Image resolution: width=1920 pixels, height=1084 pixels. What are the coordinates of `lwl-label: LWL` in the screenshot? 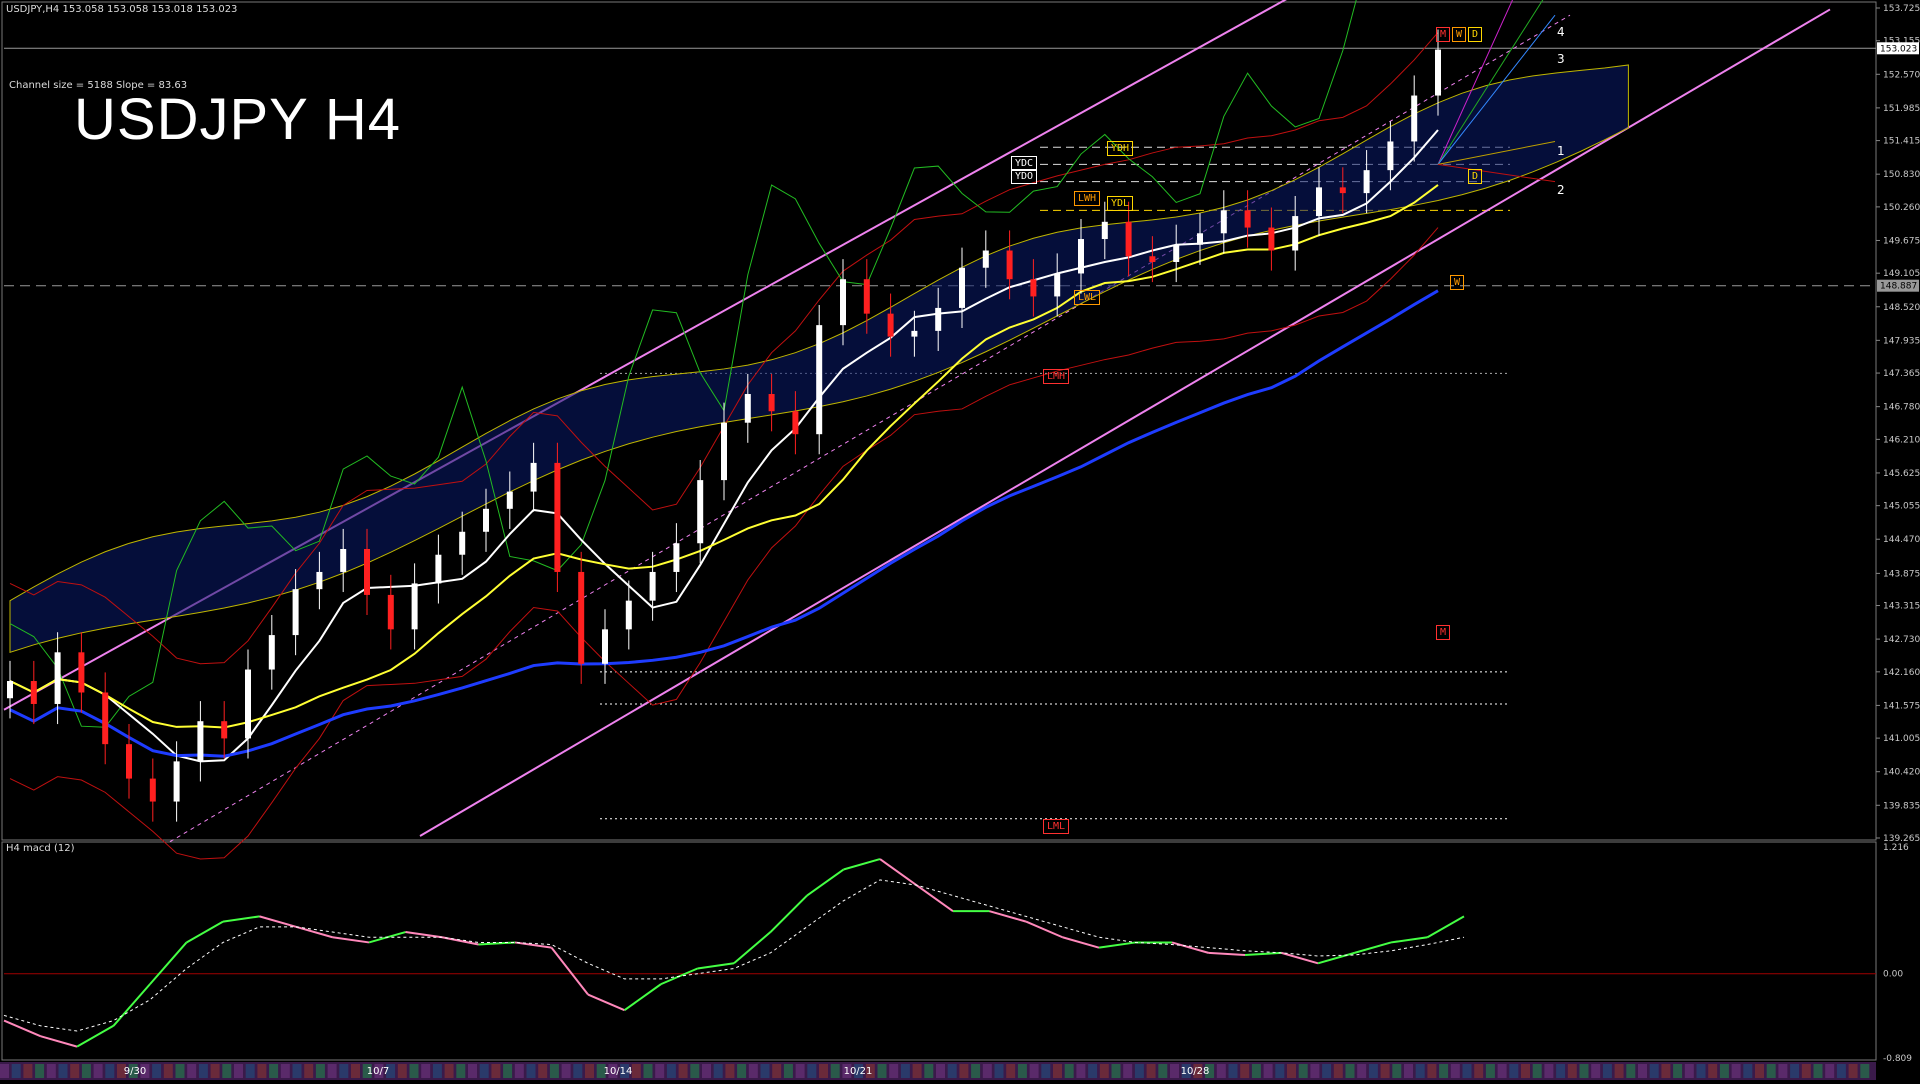 It's located at (1087, 297).